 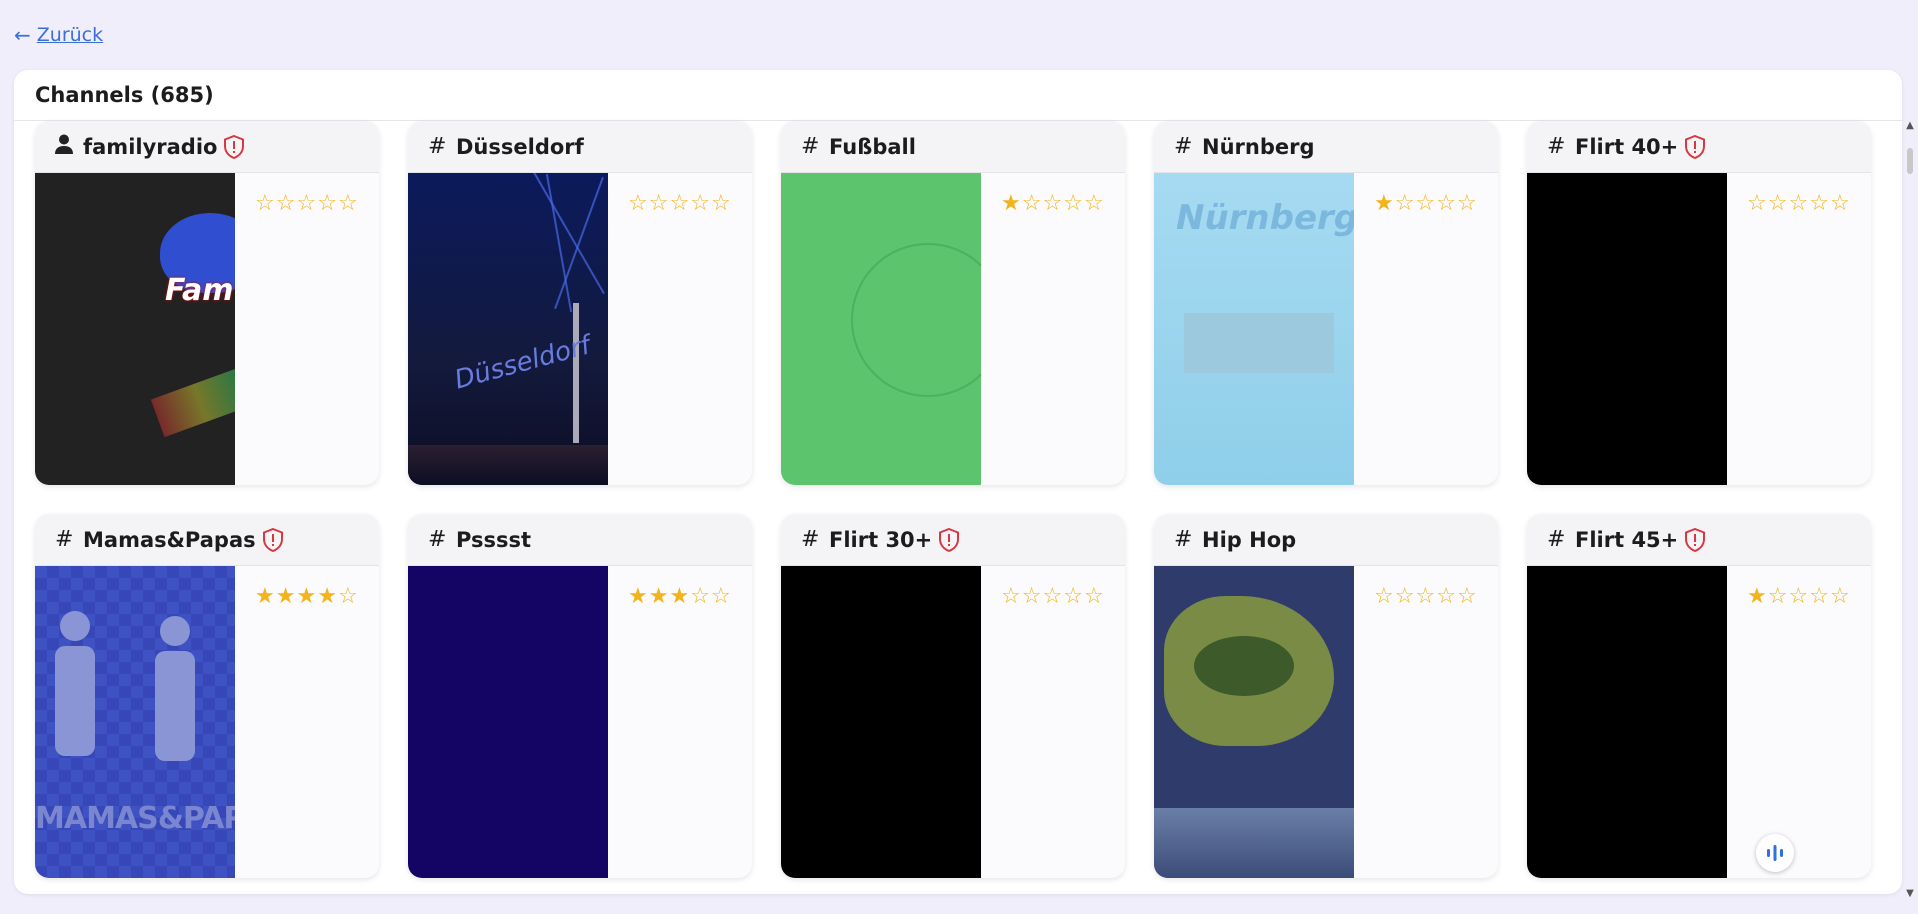 I want to click on channel-name: Hip Hop, so click(x=1249, y=539).